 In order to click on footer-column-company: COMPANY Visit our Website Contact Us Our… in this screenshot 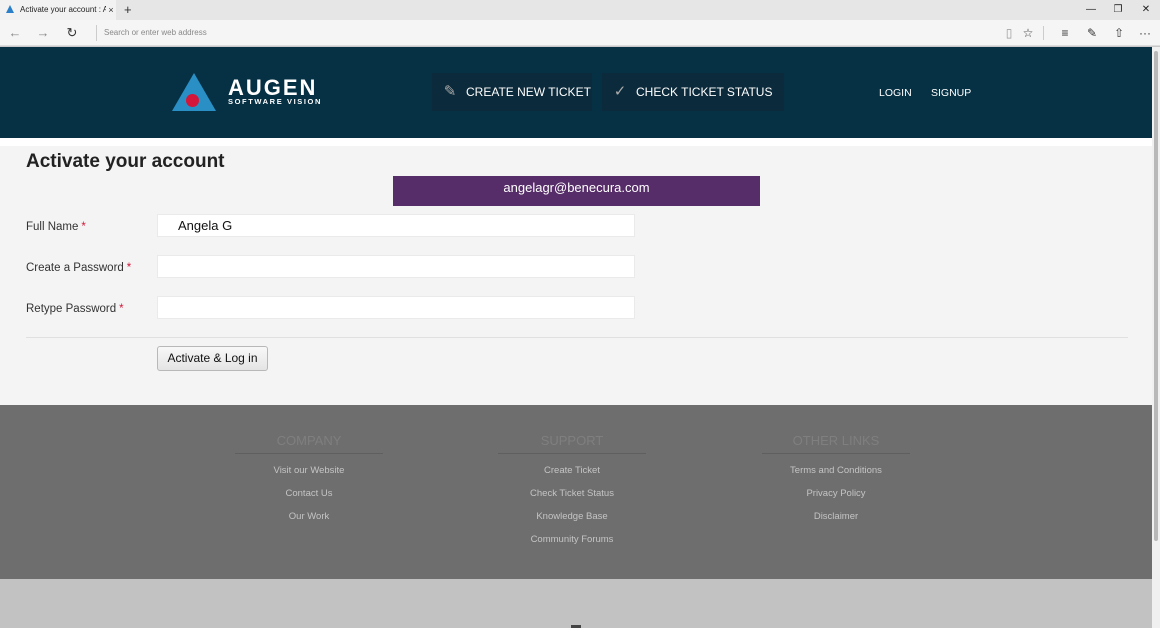, I will do `click(309, 478)`.